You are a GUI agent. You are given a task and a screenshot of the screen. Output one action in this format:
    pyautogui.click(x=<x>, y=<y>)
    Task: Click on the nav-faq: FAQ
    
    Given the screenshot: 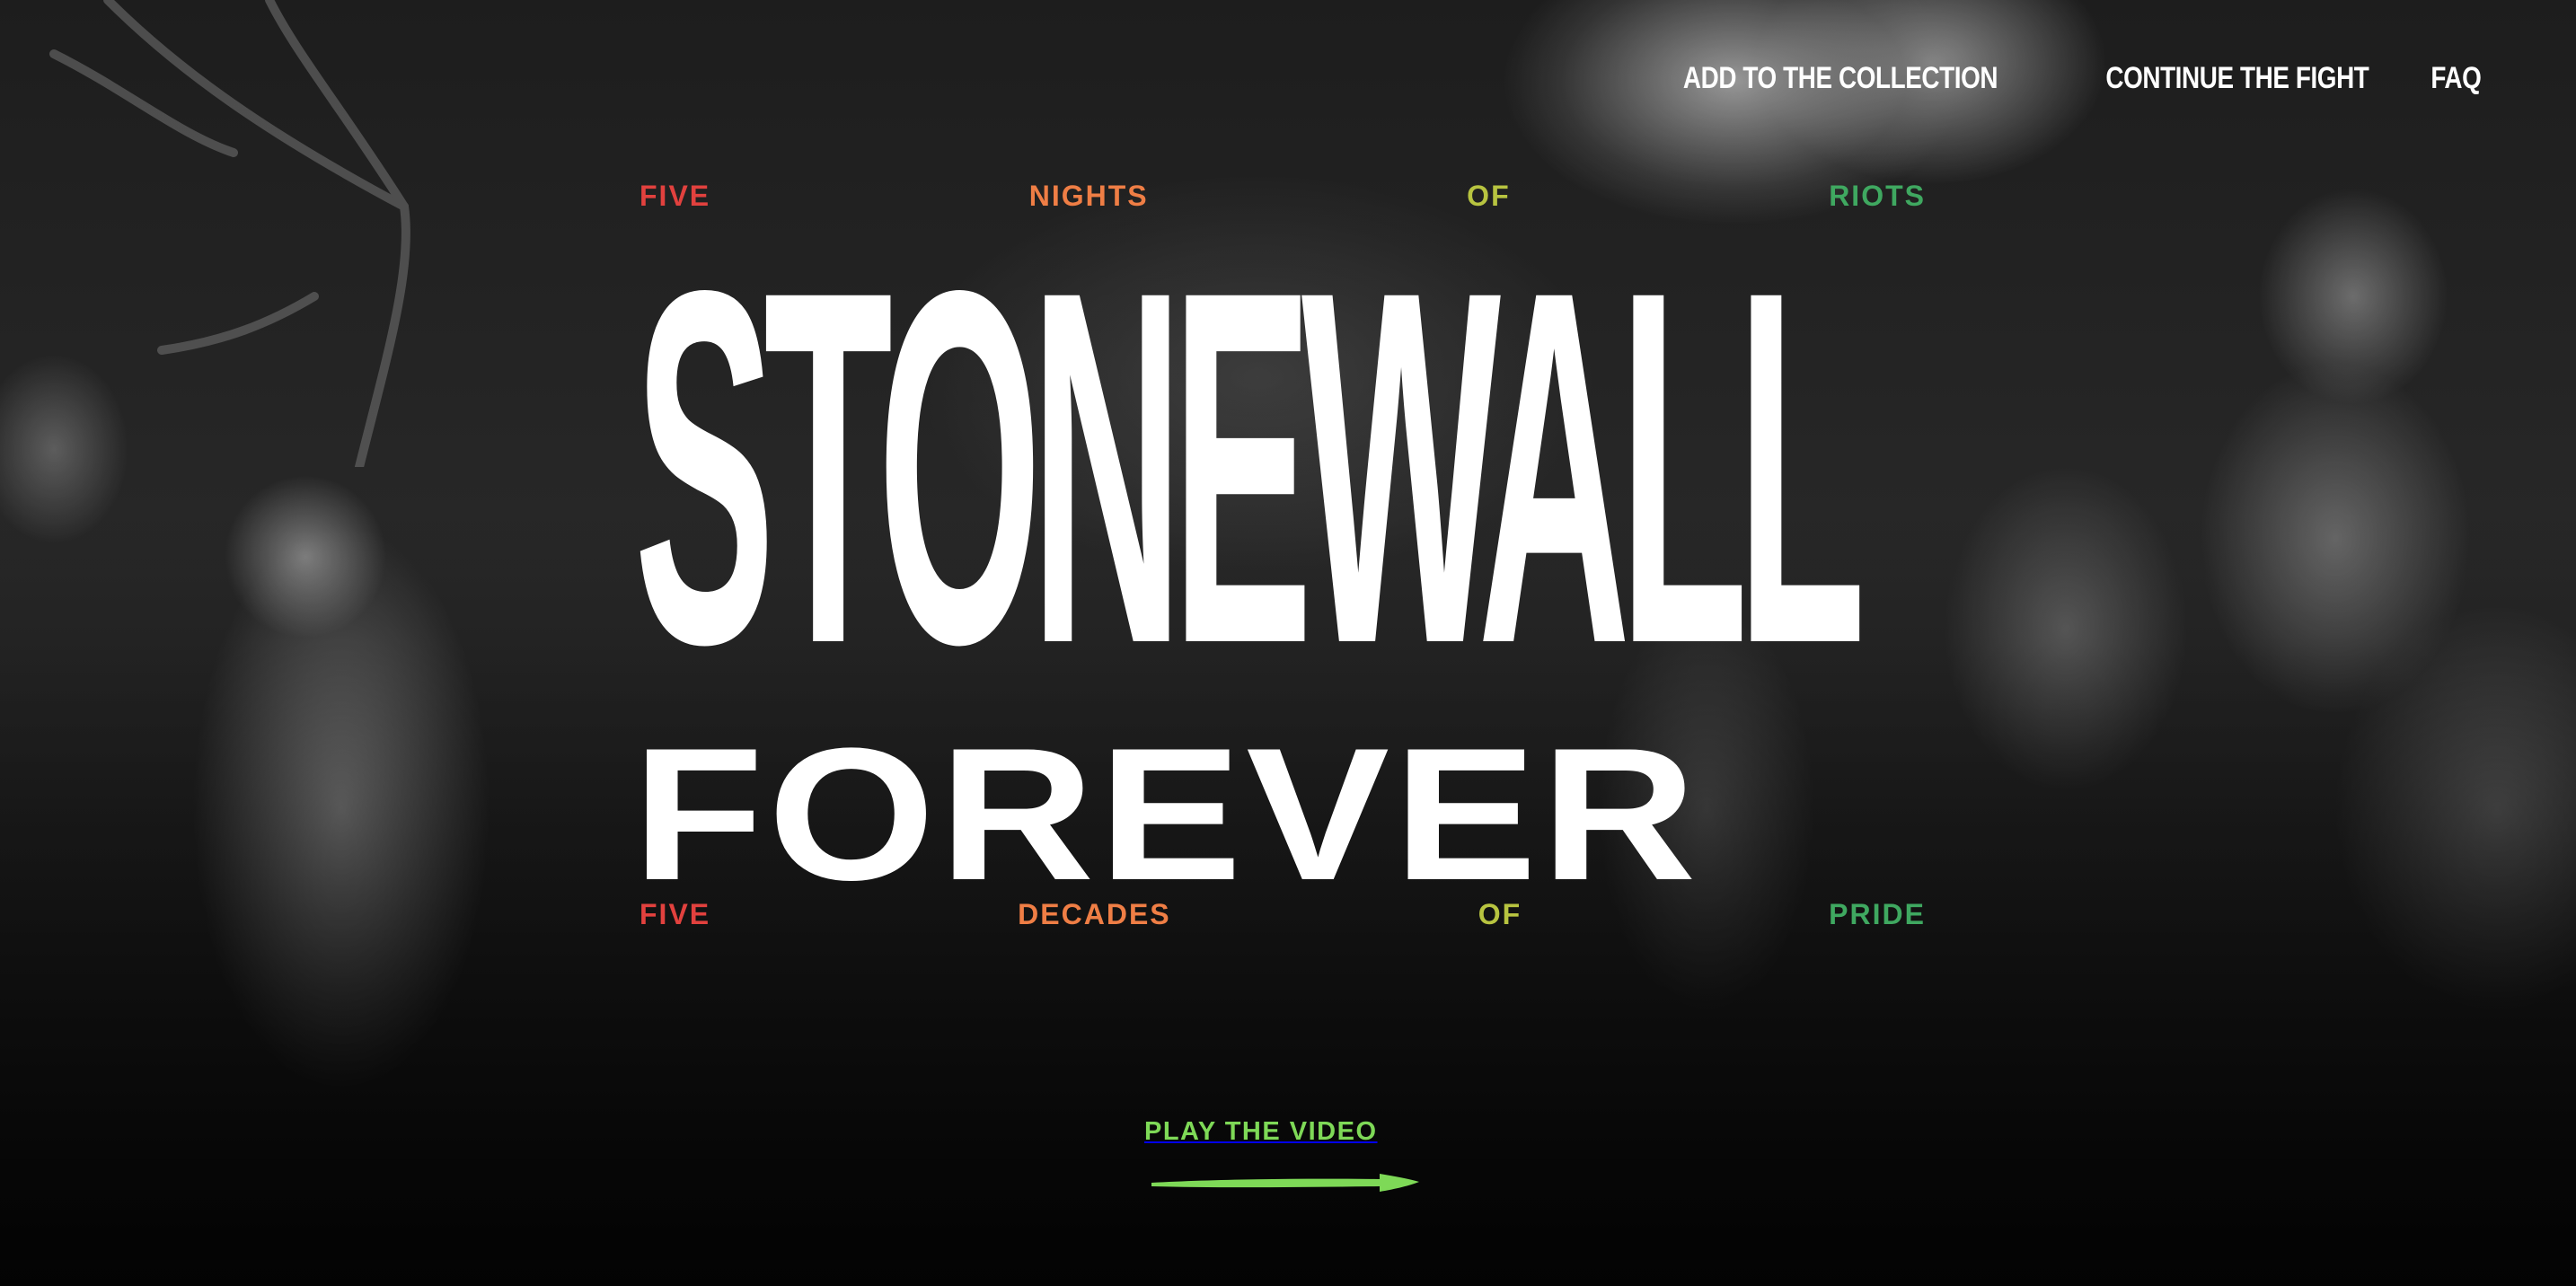 What is the action you would take?
    pyautogui.click(x=2456, y=78)
    